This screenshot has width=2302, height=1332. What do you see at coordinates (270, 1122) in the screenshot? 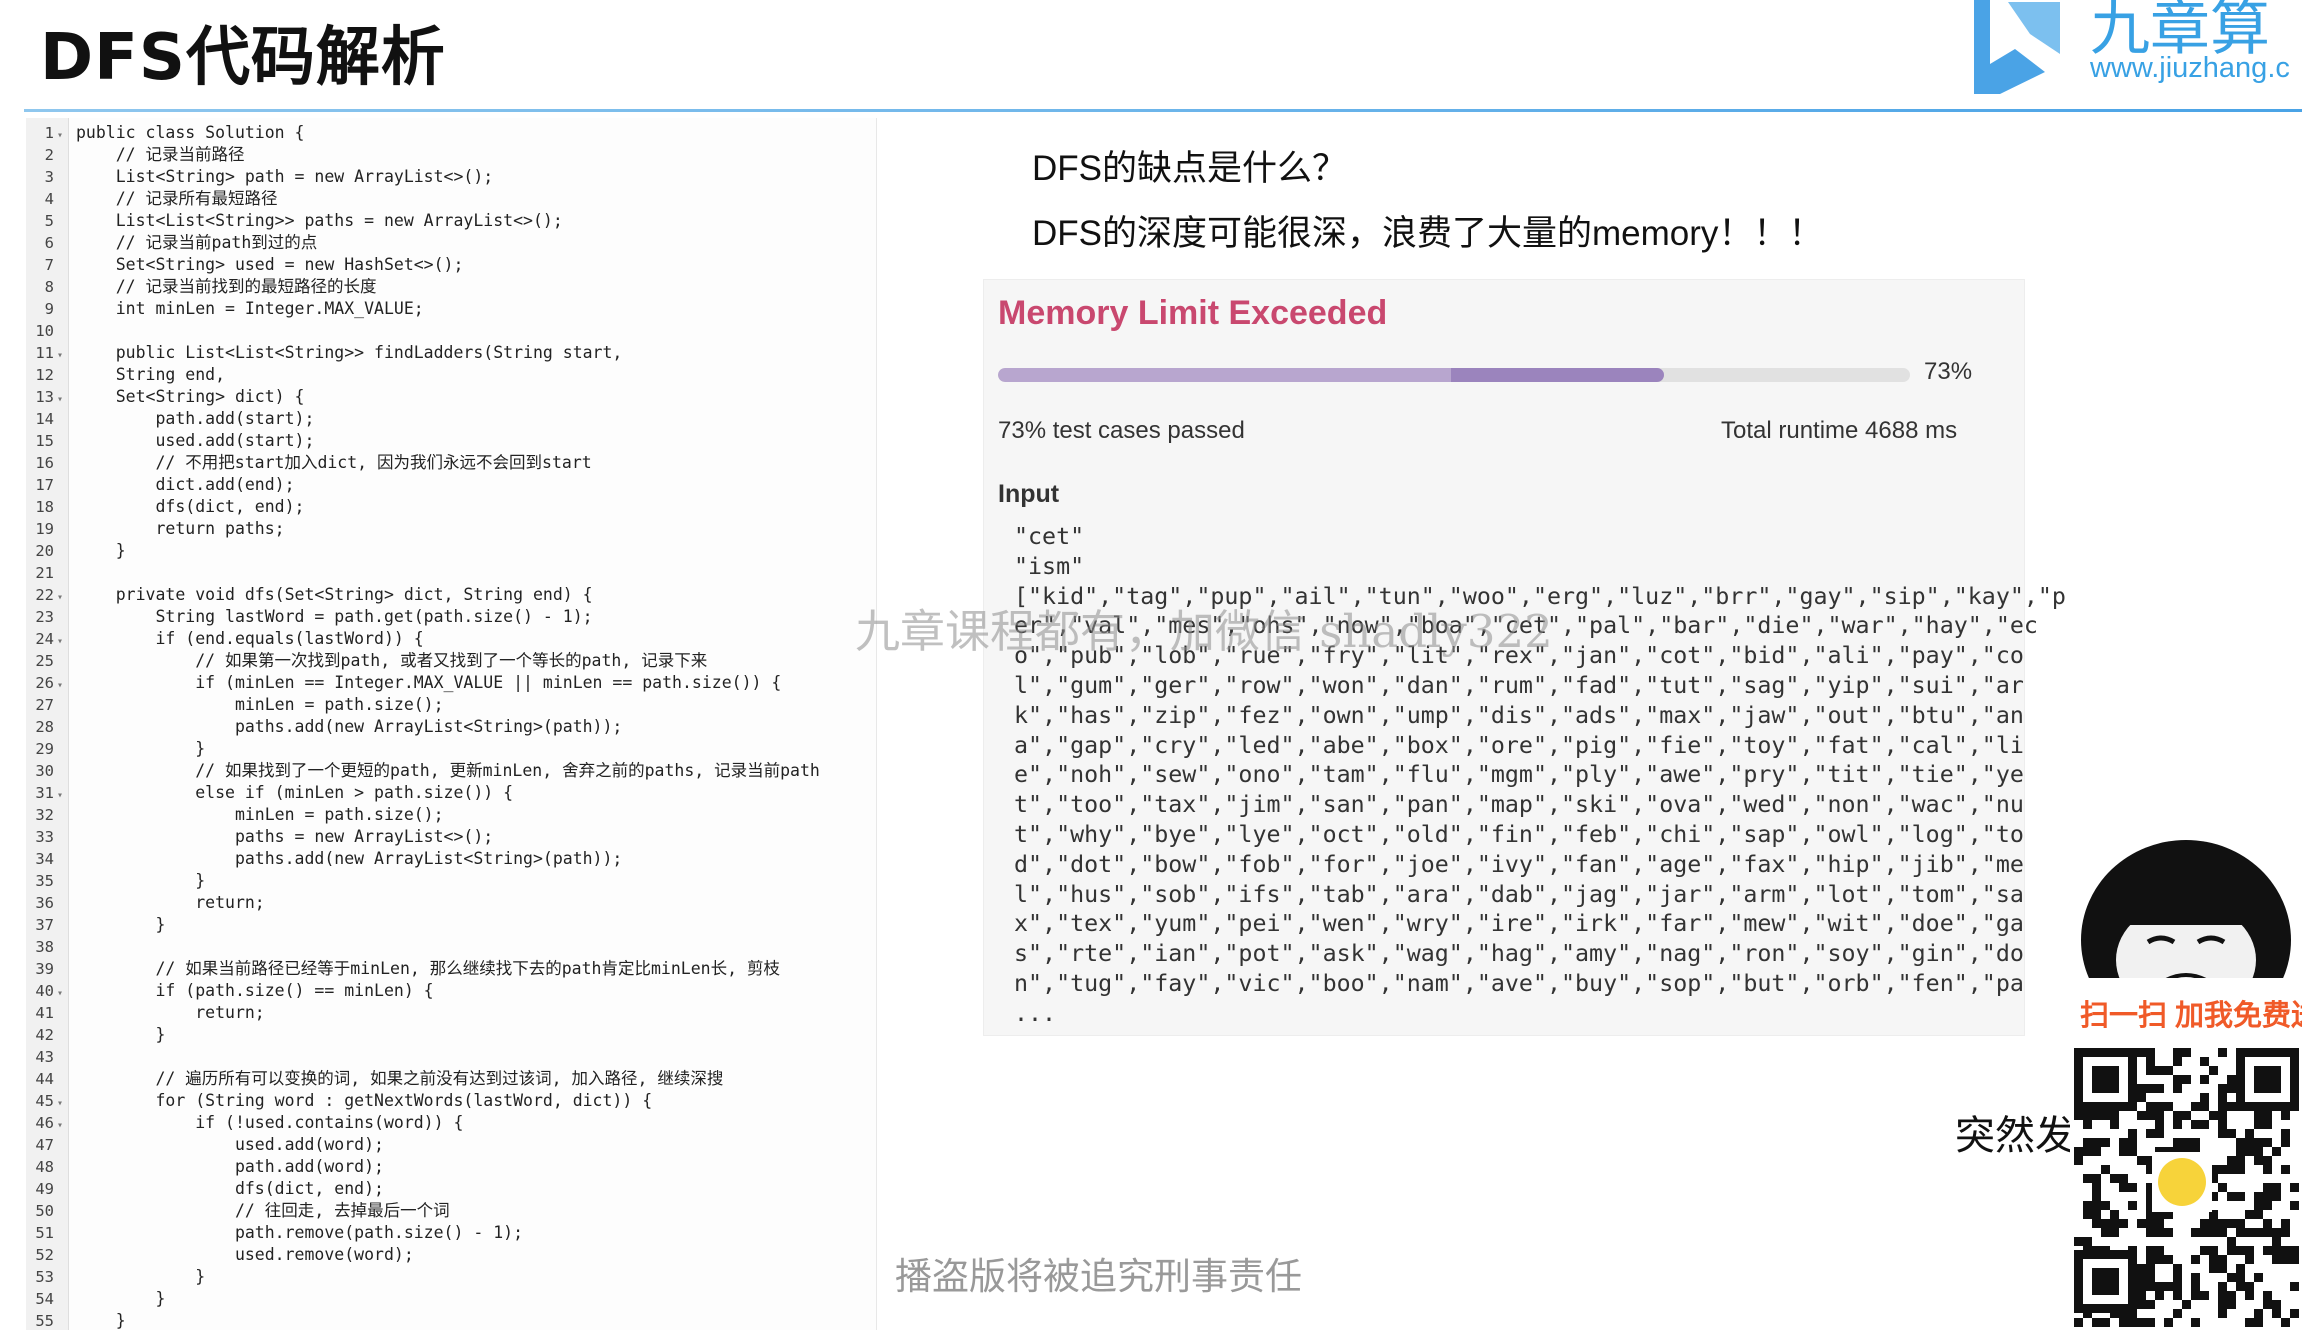
I see `code-text: if (!used.contains(word)) {` at bounding box center [270, 1122].